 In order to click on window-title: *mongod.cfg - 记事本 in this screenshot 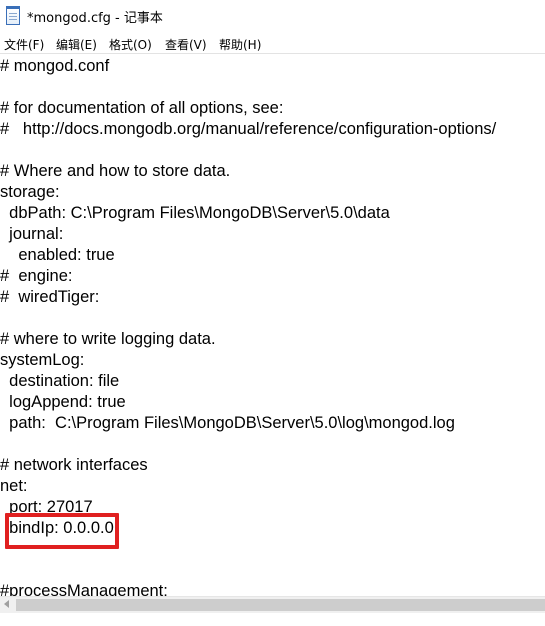, I will do `click(95, 18)`.